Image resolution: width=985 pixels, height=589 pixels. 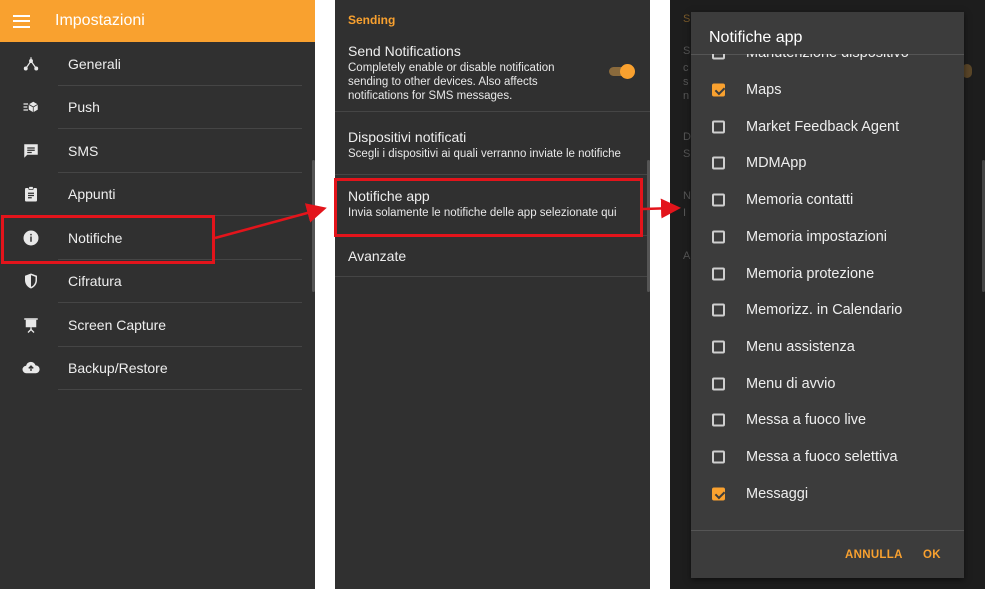 What do you see at coordinates (777, 493) in the screenshot?
I see `app-name-label: Messaggi` at bounding box center [777, 493].